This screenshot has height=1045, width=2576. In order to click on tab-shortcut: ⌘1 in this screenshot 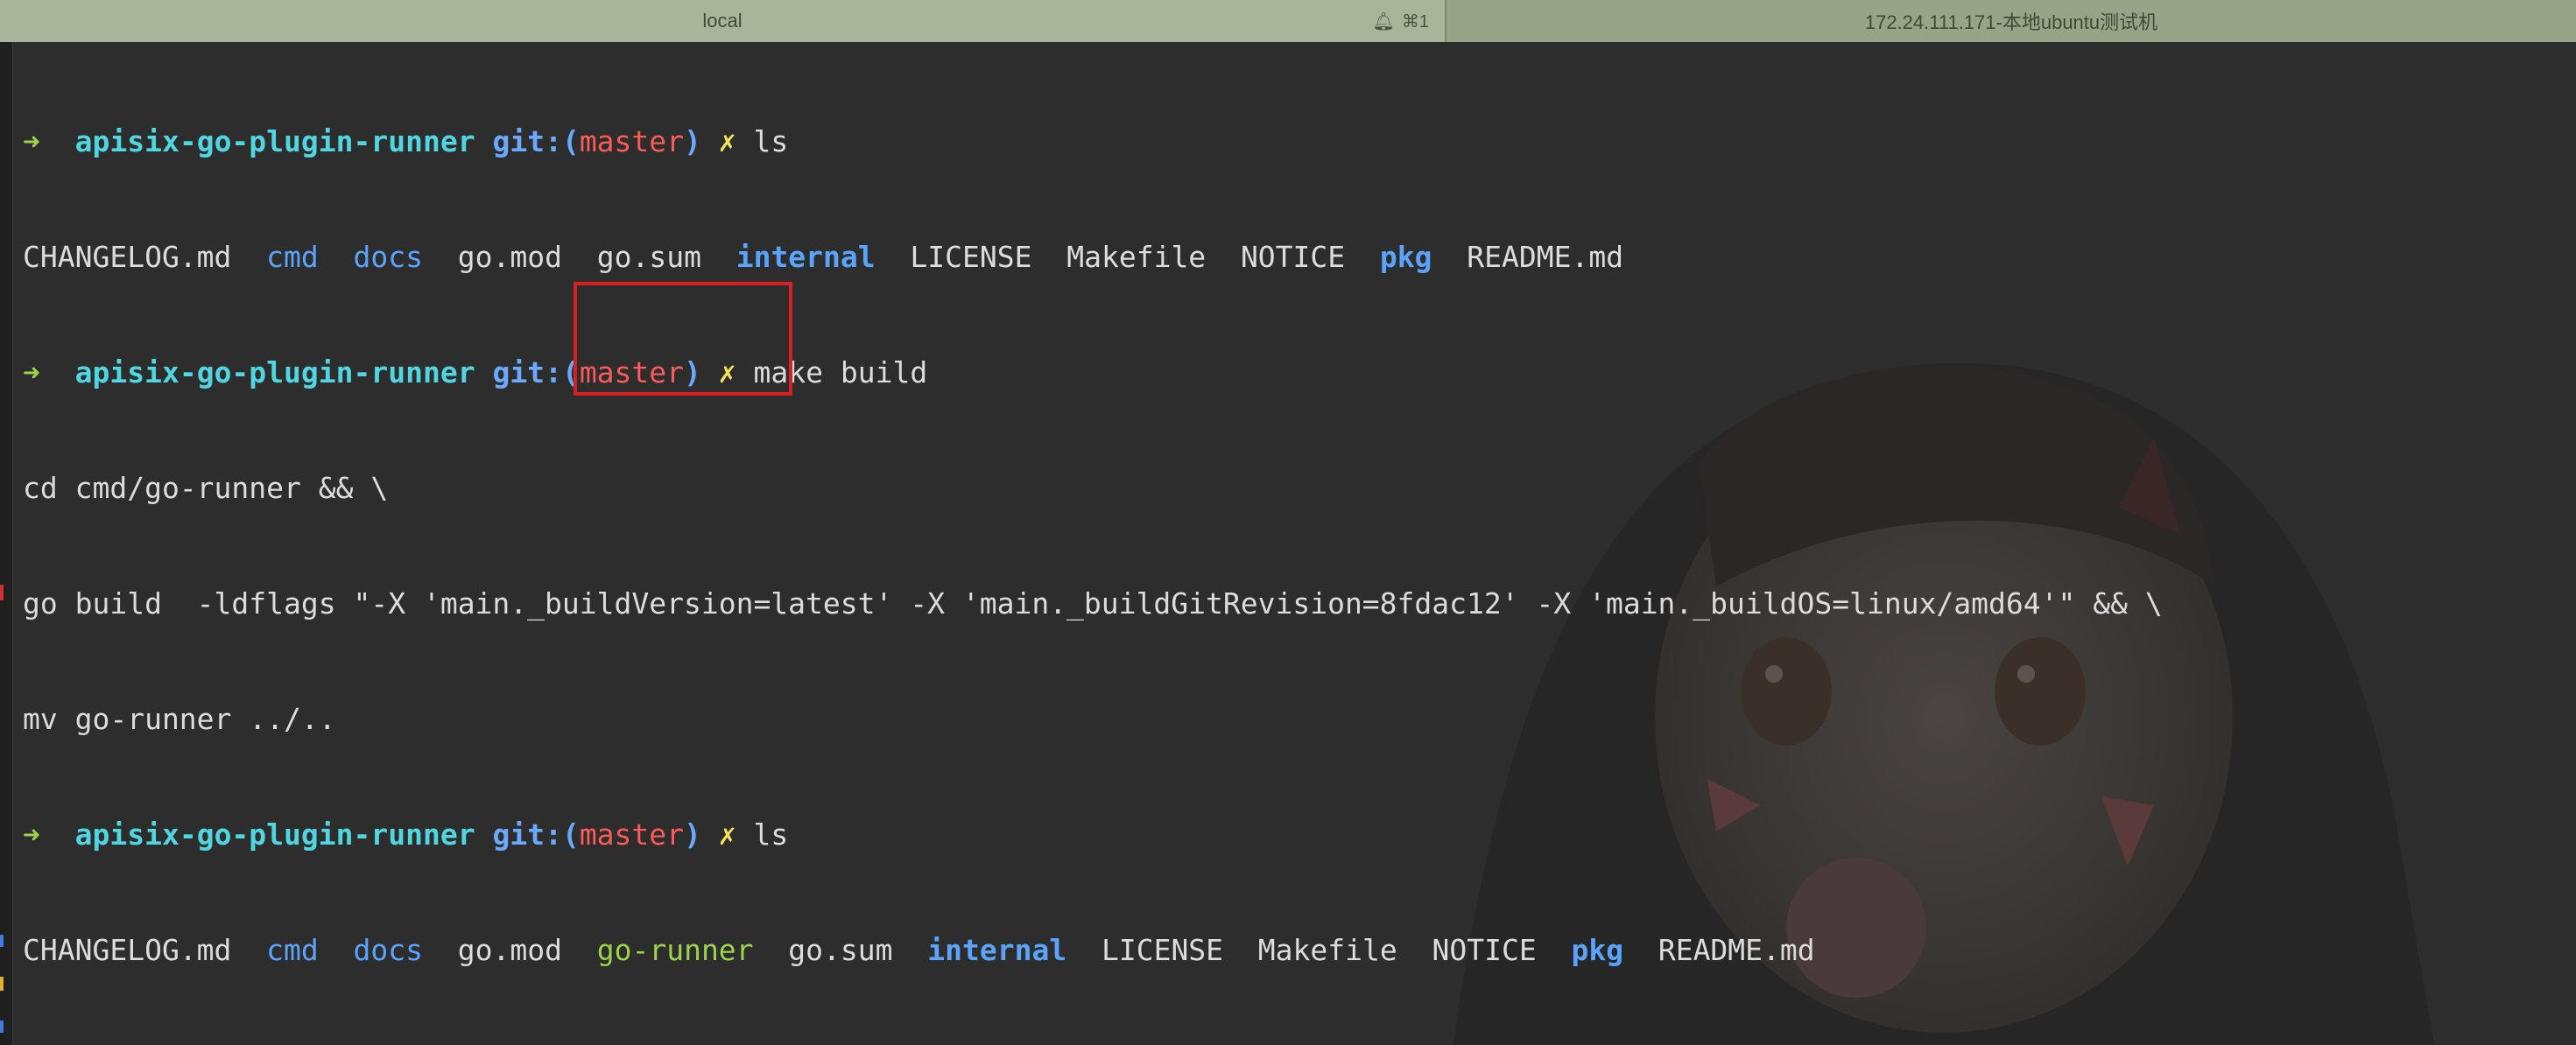, I will do `click(1415, 22)`.